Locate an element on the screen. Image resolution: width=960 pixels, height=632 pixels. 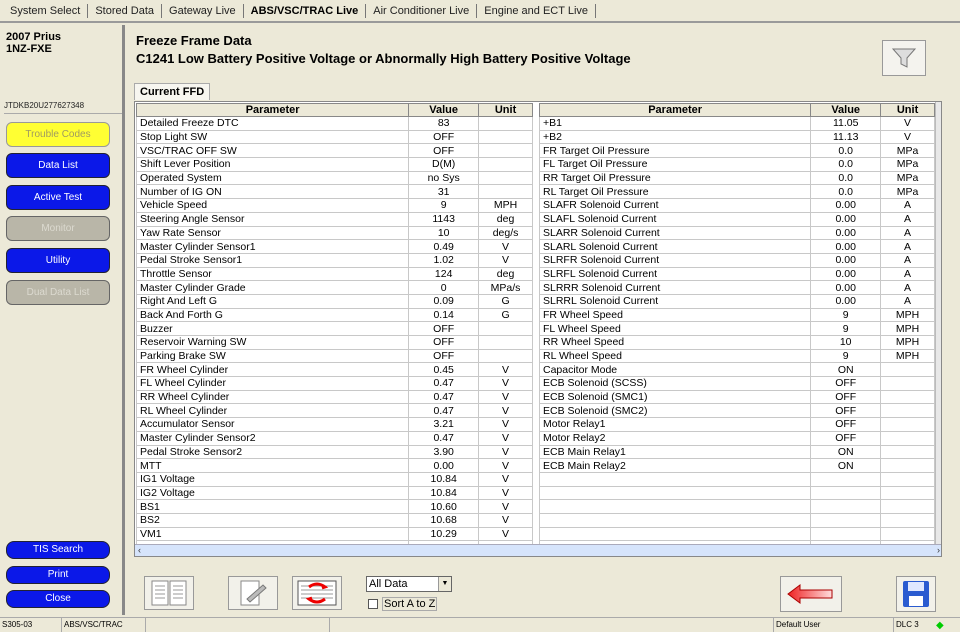
table-row: BS2 10.68 V is located at coordinates (334, 520).